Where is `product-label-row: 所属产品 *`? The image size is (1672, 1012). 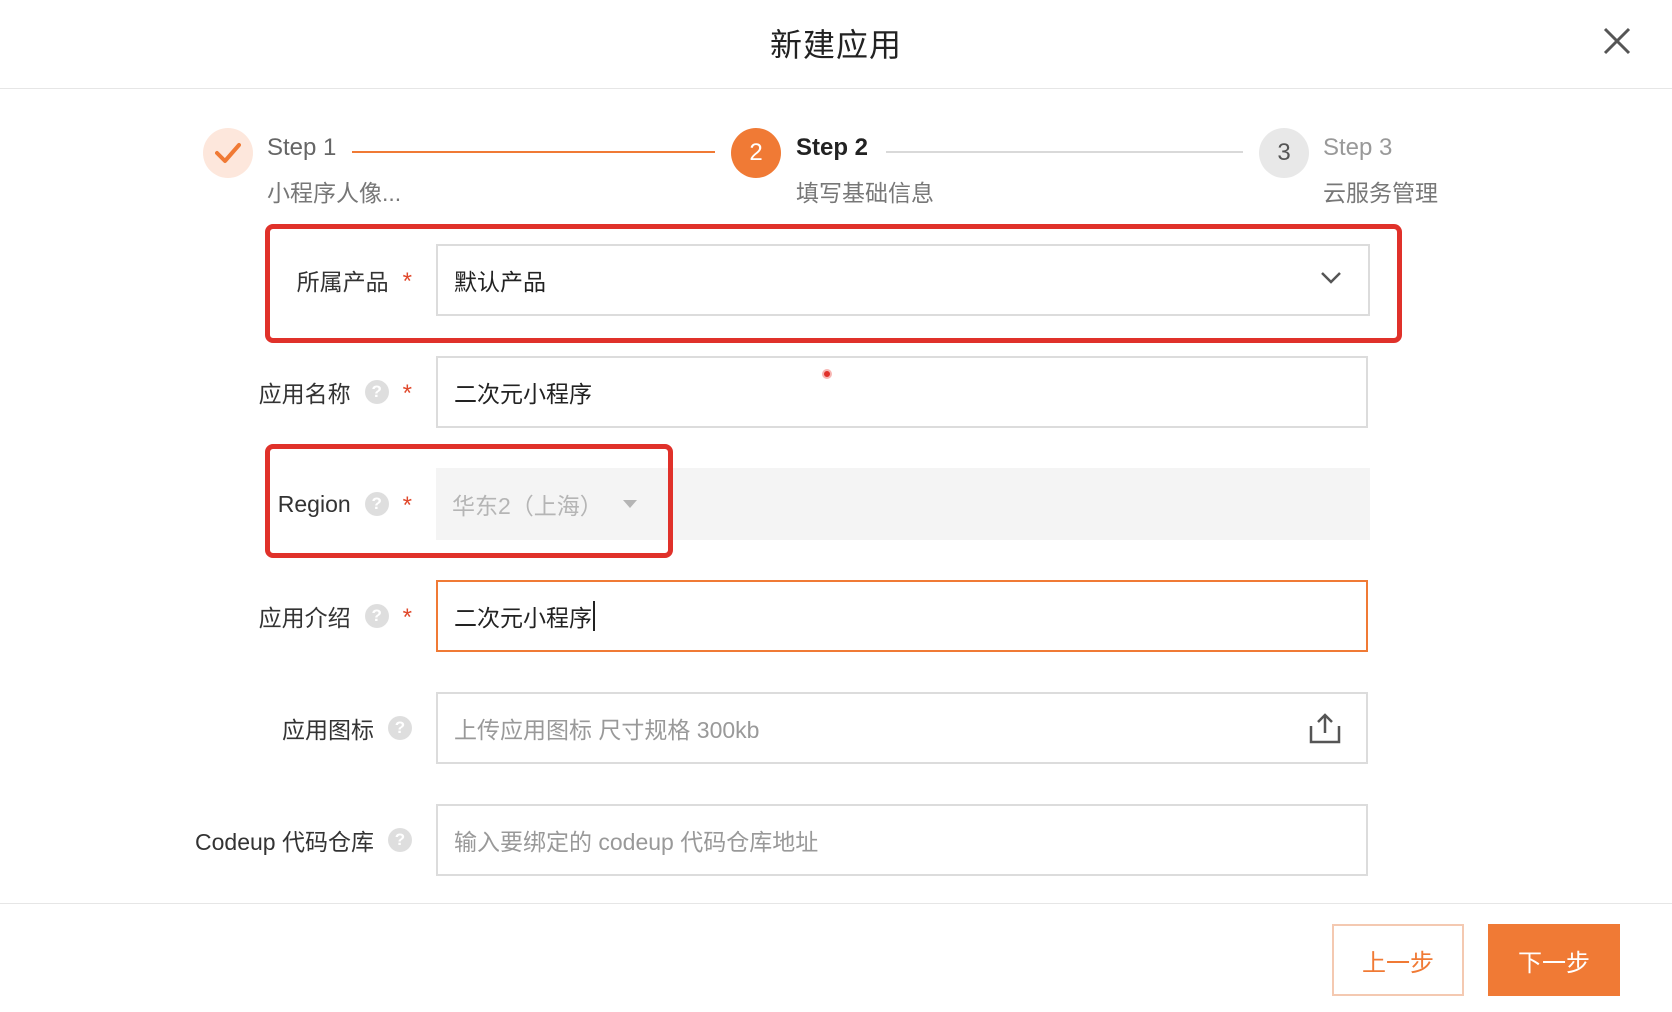 product-label-row: 所属产品 * is located at coordinates (341, 280).